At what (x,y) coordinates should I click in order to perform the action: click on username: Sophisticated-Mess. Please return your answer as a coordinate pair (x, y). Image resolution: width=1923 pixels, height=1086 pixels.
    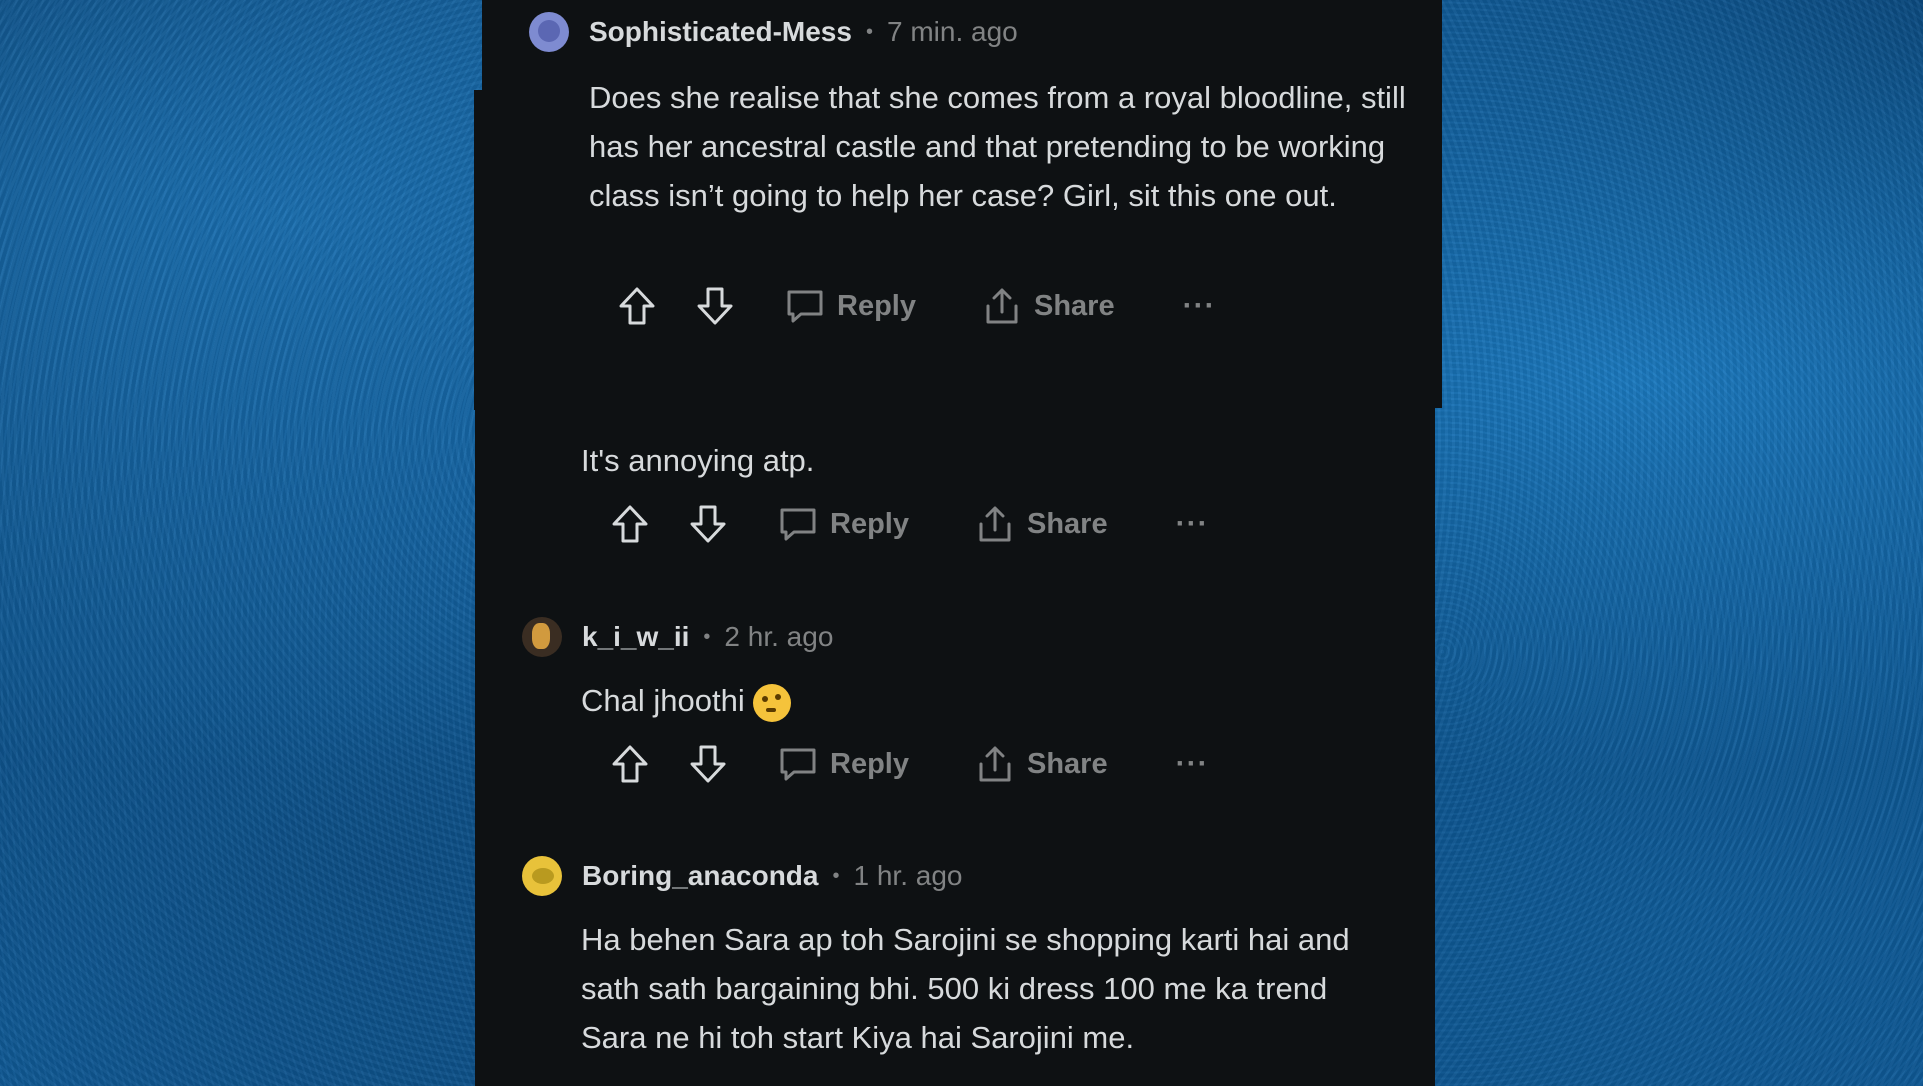
    Looking at the image, I should click on (720, 32).